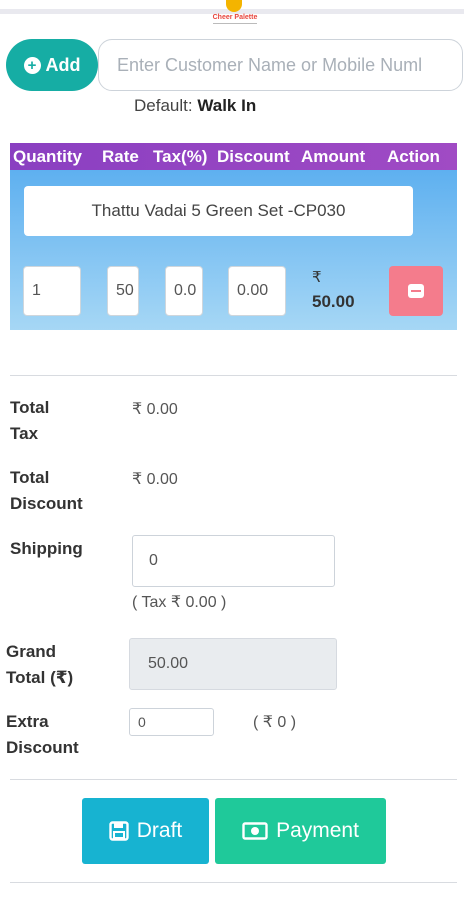 The width and height of the screenshot is (464, 900). Describe the element at coordinates (159, 830) in the screenshot. I see `draft-label: Draft` at that location.